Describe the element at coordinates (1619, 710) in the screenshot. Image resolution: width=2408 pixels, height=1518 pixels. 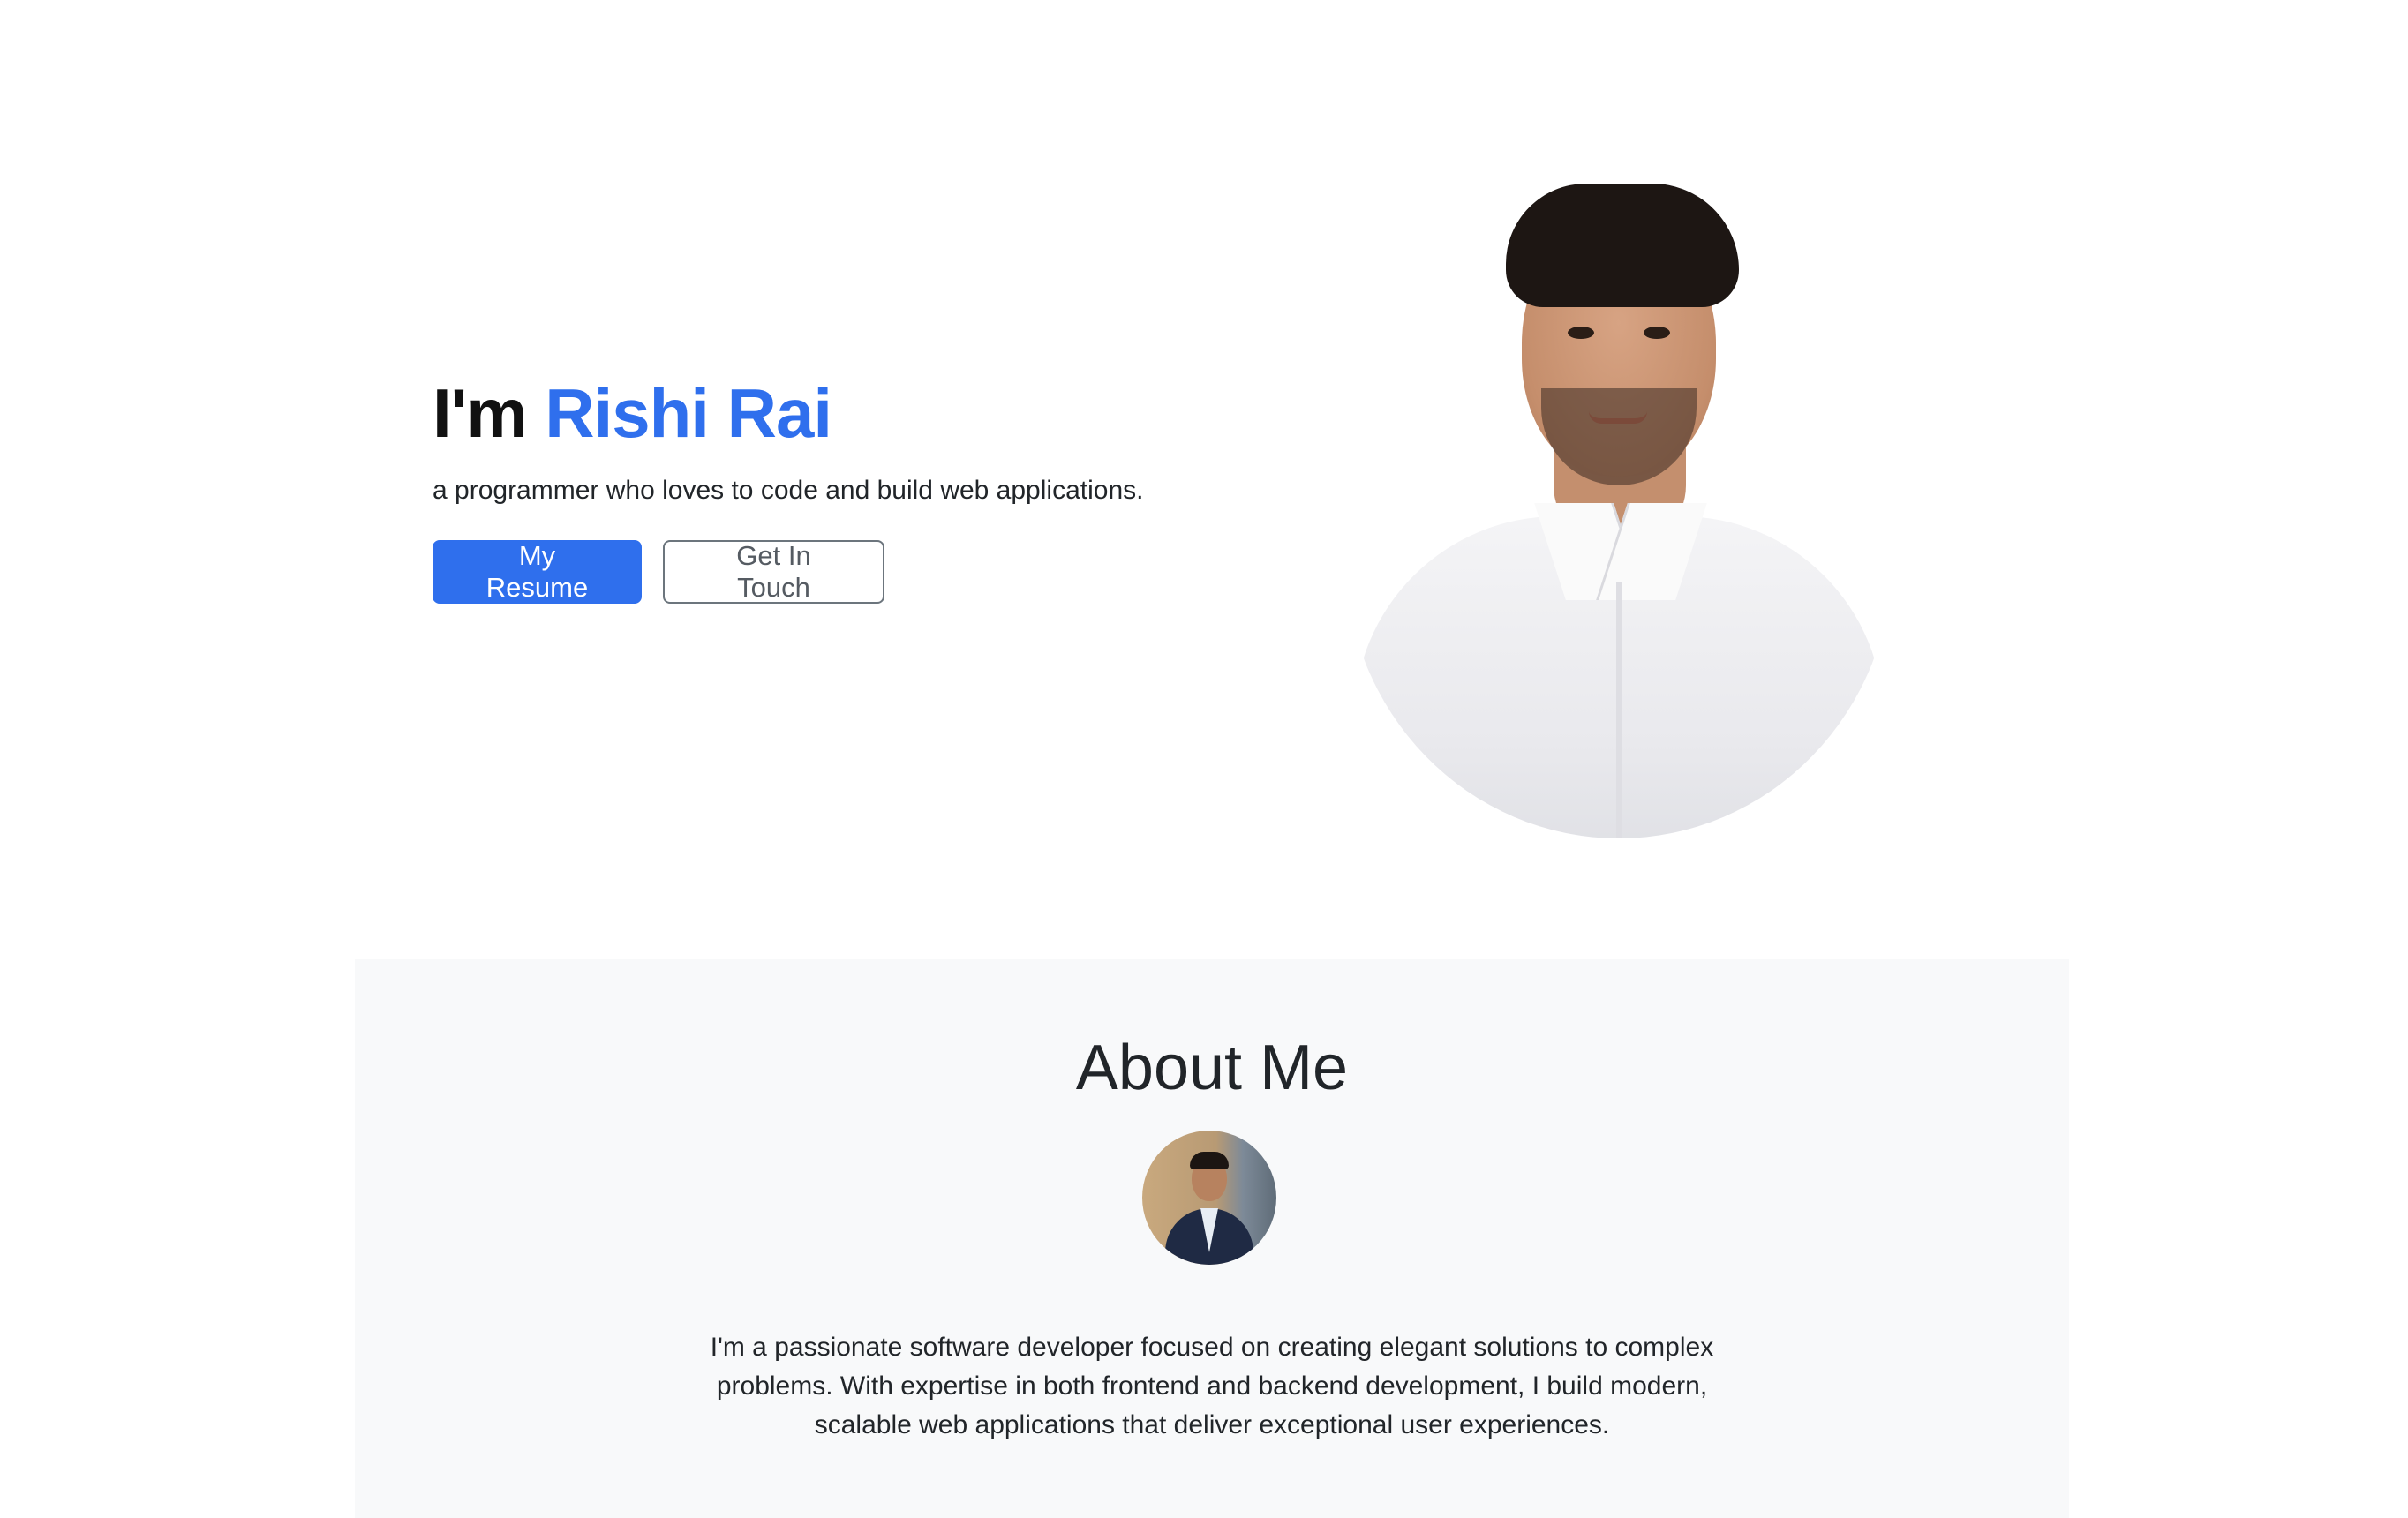
I see `portrait-shirt-placket` at that location.